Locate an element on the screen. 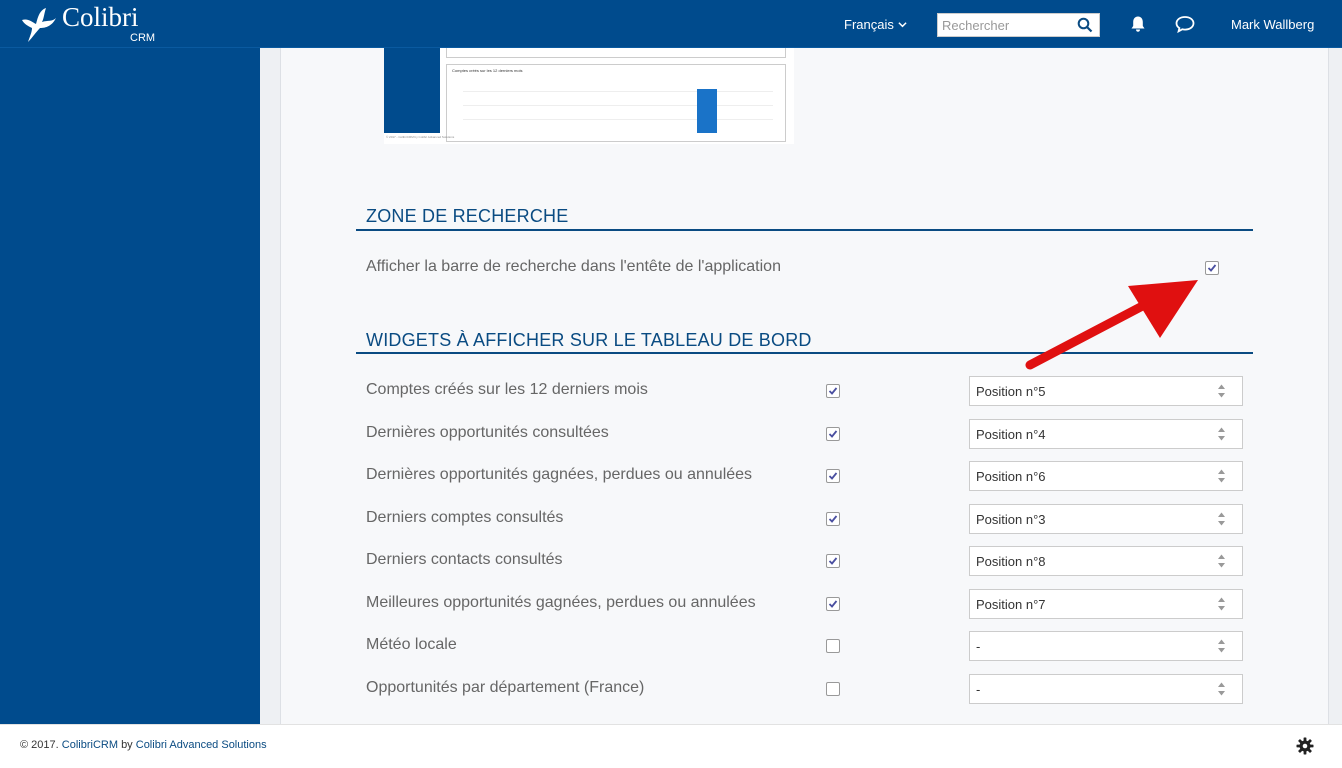 The width and height of the screenshot is (1342, 768). widget-position-value: Position n°3 is located at coordinates (1011, 519).